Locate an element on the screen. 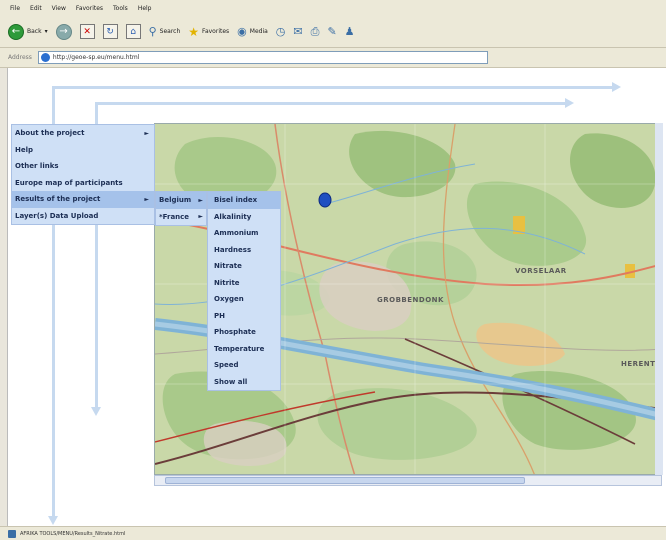 The image size is (666, 540). submenu-item-france: *France ► is located at coordinates (181, 217).